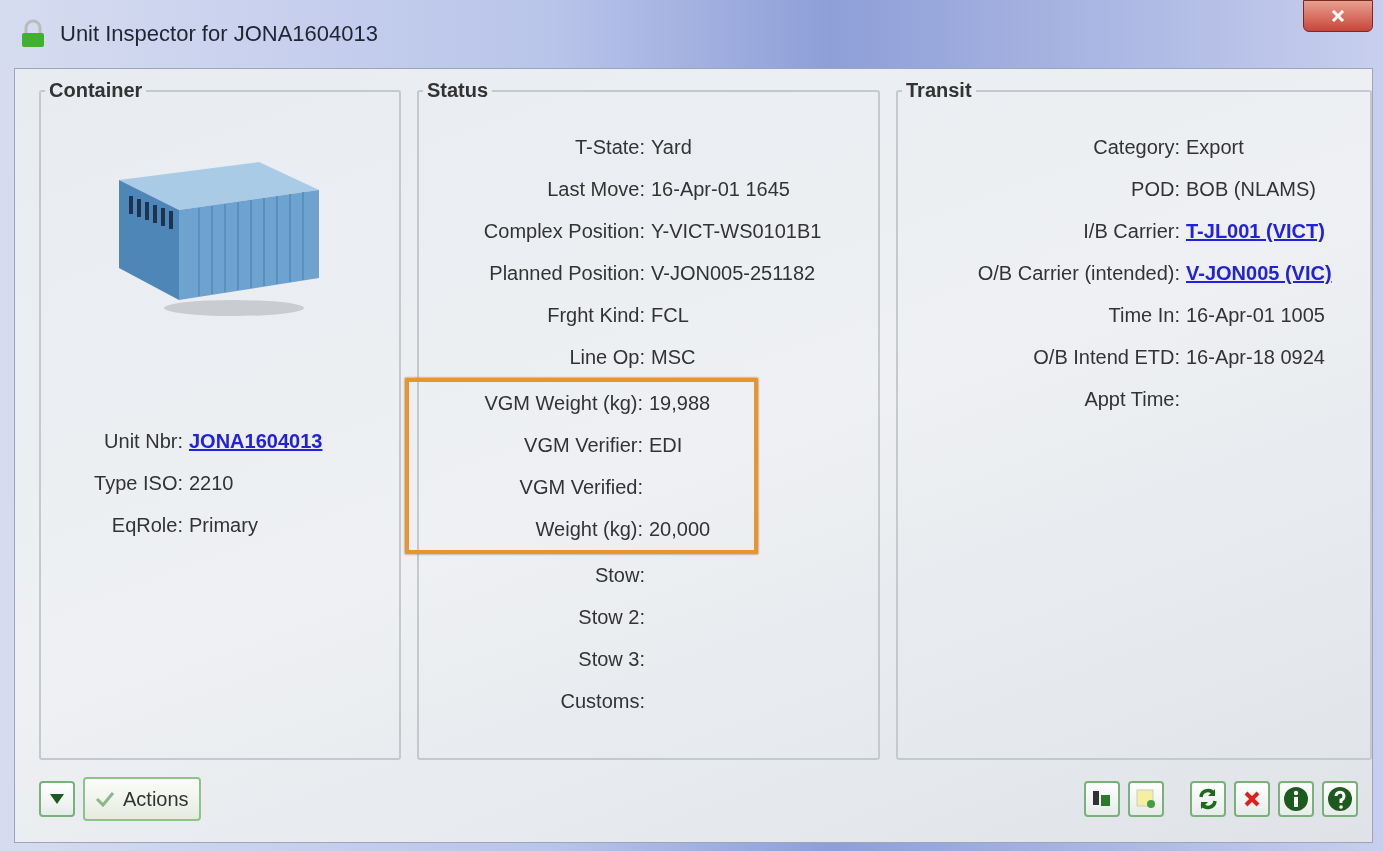  Describe the element at coordinates (1155, 189) in the screenshot. I see `field-label: POD:` at that location.